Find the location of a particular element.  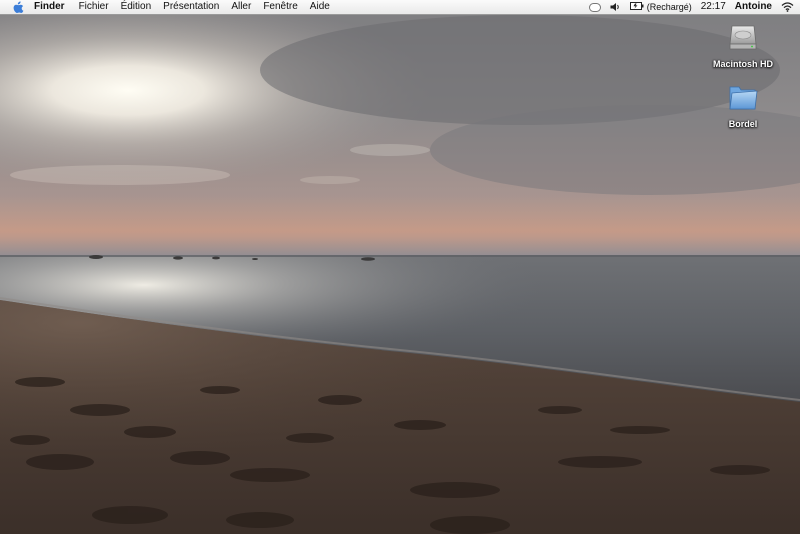

apple-menu-icon is located at coordinates (18, 7).